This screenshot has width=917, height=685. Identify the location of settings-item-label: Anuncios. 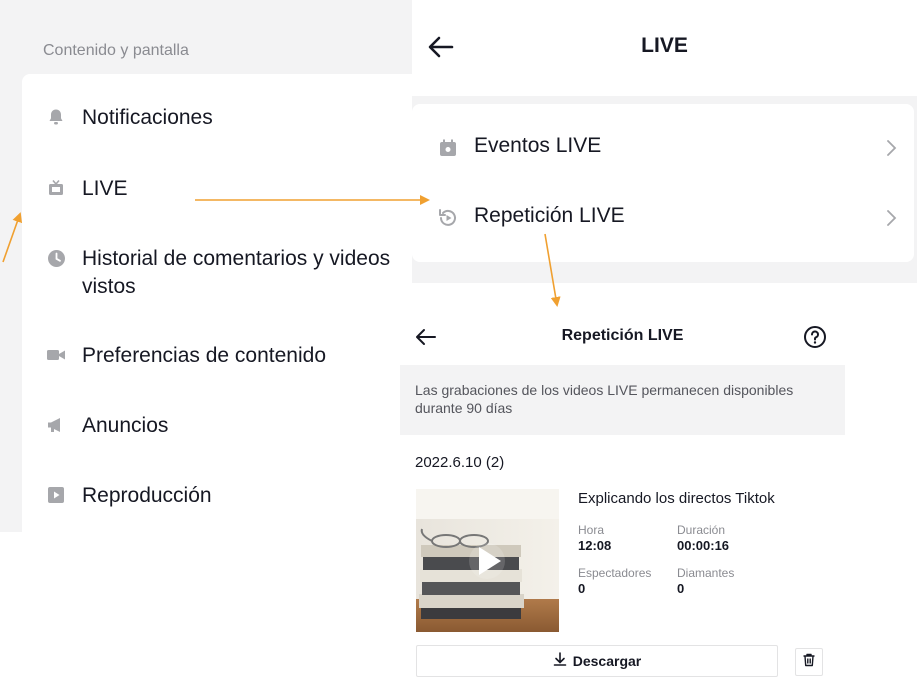
(125, 425).